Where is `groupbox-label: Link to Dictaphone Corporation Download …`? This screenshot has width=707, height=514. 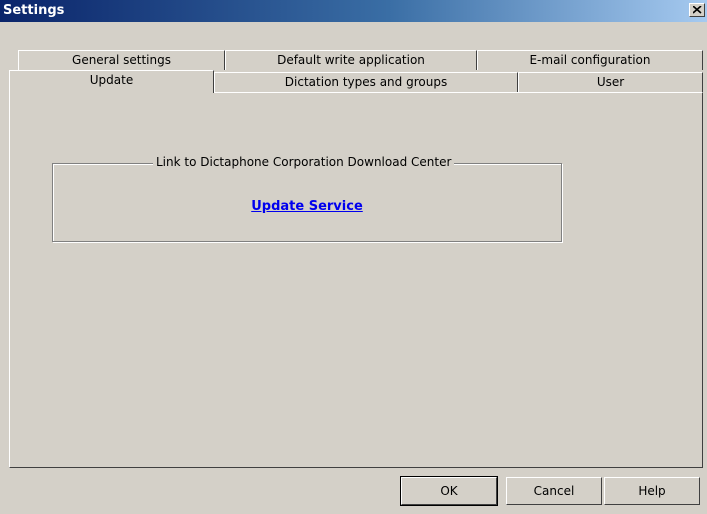 groupbox-label: Link to Dictaphone Corporation Download … is located at coordinates (304, 162).